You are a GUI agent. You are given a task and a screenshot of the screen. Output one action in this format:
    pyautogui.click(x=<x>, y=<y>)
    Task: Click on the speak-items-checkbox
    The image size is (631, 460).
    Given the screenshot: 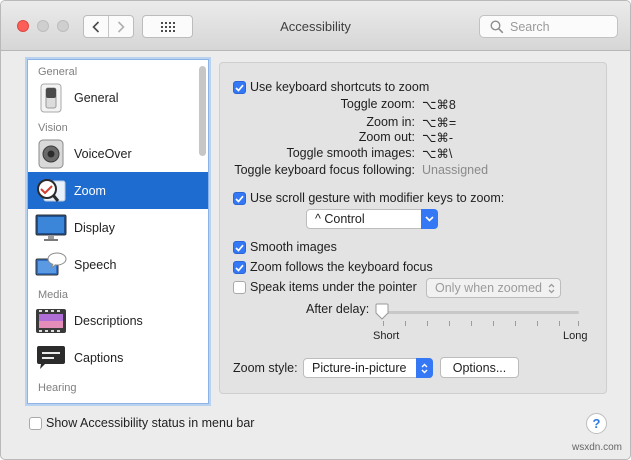 What is the action you would take?
    pyautogui.click(x=239, y=287)
    